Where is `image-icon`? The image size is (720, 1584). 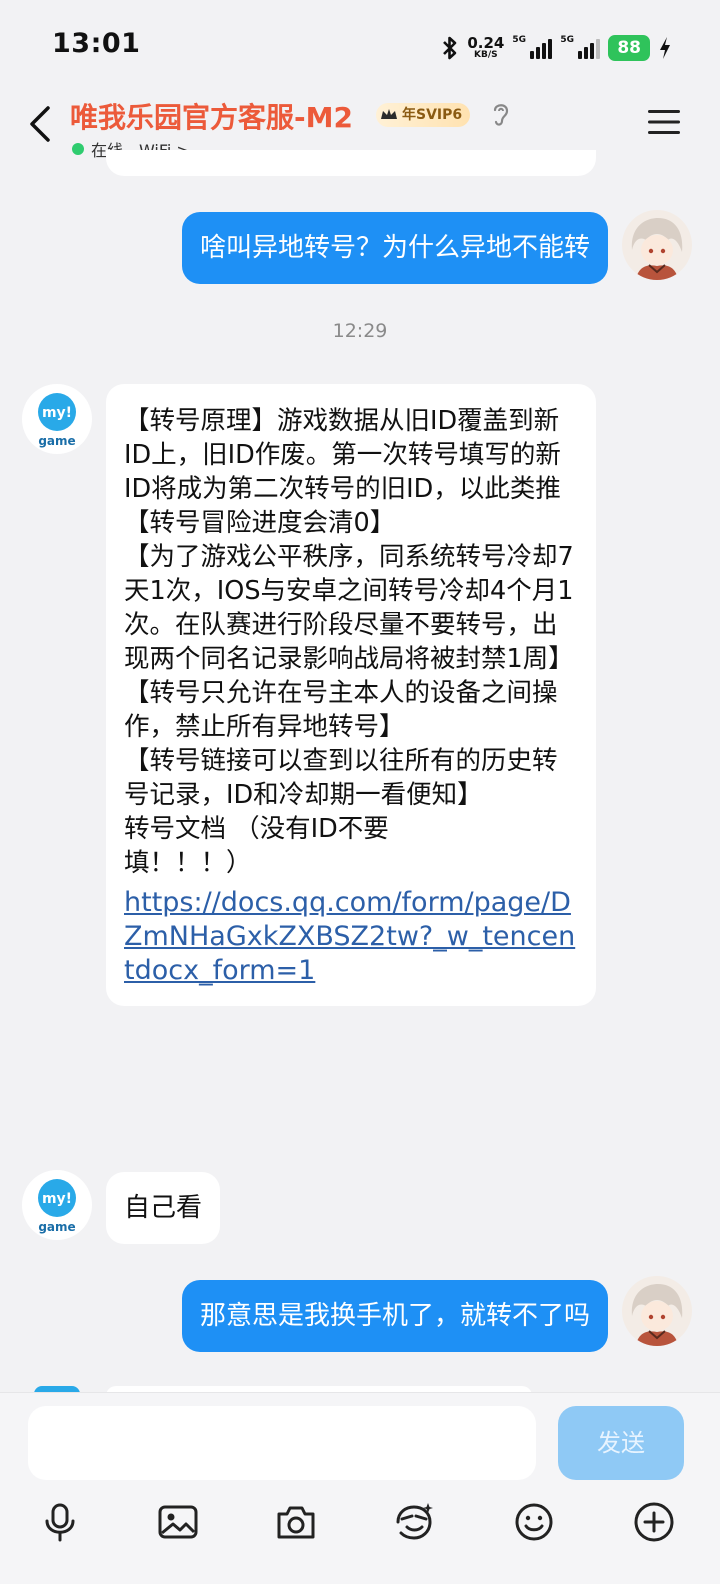 image-icon is located at coordinates (178, 1522).